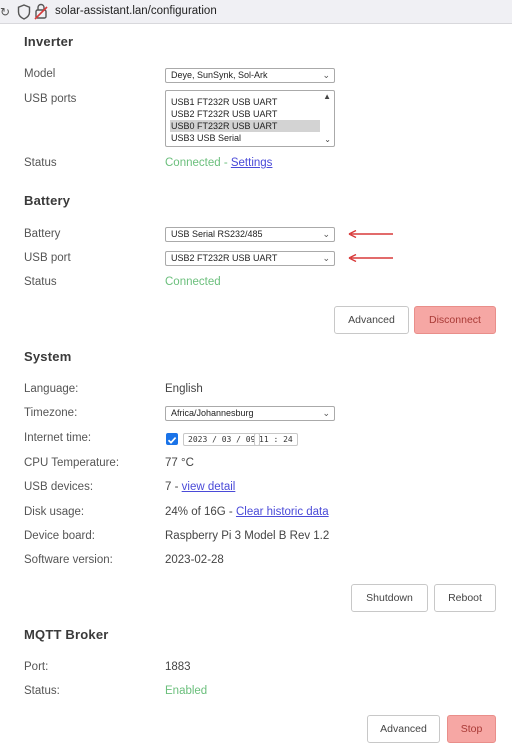 This screenshot has width=512, height=750. I want to click on inverter-heading: Inverter, so click(49, 41).